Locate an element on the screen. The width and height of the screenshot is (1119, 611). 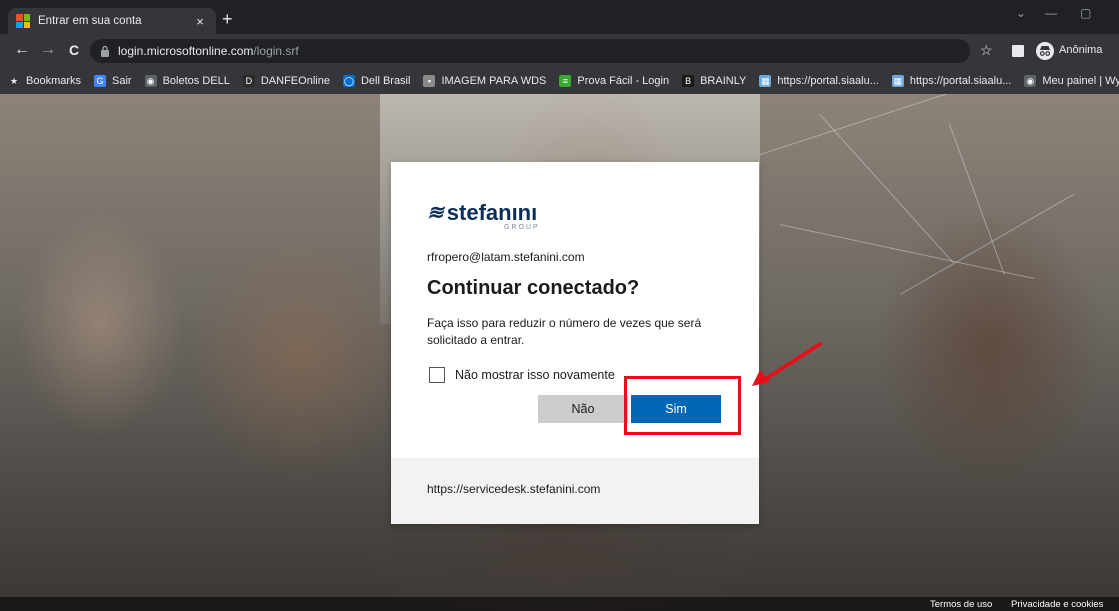
red-highlight-box is located at coordinates (682, 405).